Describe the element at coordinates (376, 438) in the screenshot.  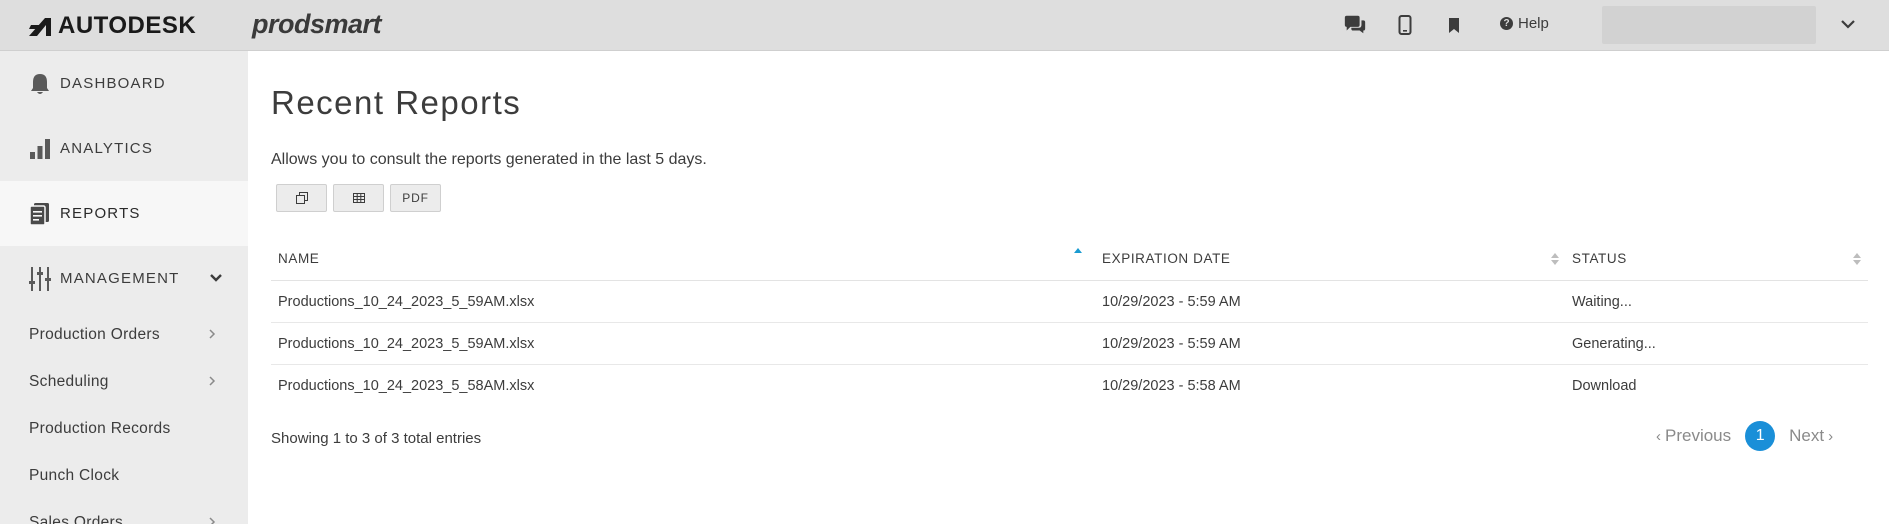
I see `table-info: Showing 1 to 3 of 3 total entries` at that location.